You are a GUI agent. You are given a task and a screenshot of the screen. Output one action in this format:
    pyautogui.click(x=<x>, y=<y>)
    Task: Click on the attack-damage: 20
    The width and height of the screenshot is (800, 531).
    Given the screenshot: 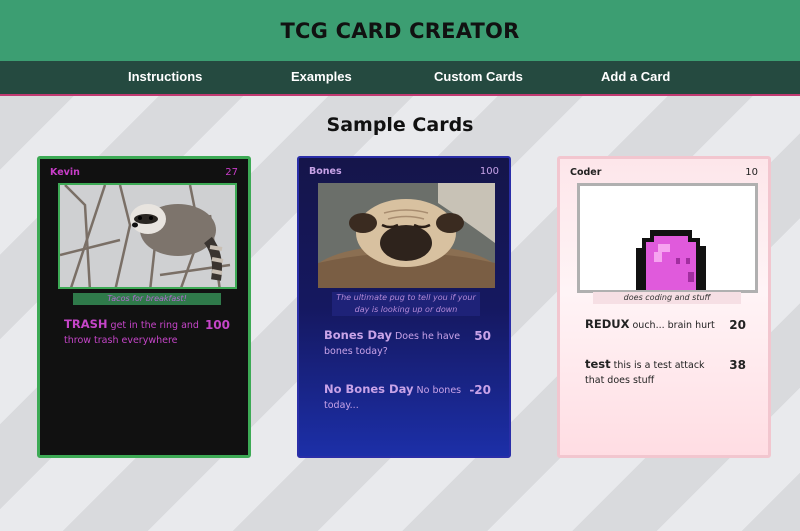 What is the action you would take?
    pyautogui.click(x=737, y=325)
    